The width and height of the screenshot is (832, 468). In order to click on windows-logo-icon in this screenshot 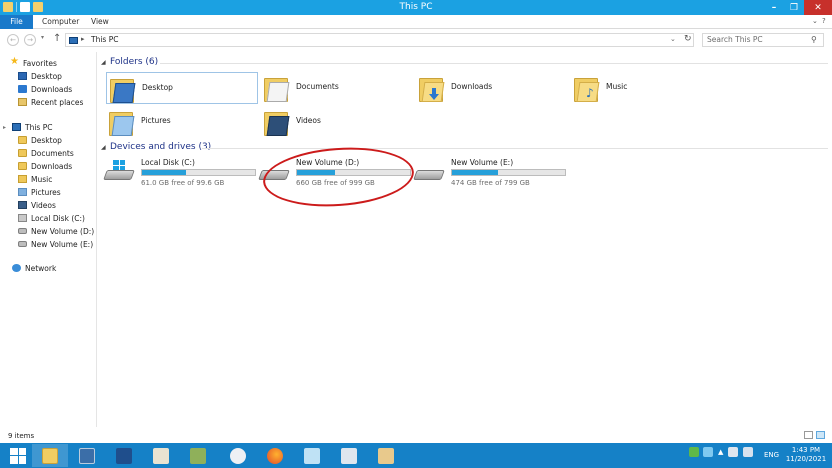, I will do `click(18, 455)`.